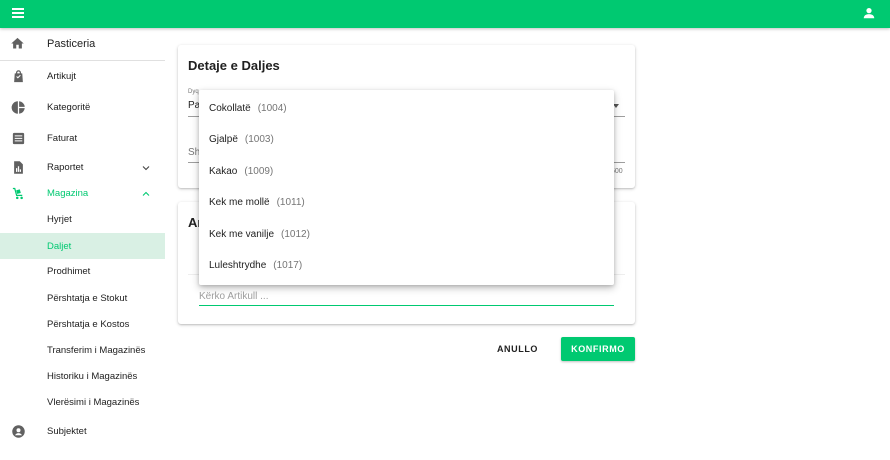  I want to click on sidebar-item-label: Artikujt, so click(62, 76).